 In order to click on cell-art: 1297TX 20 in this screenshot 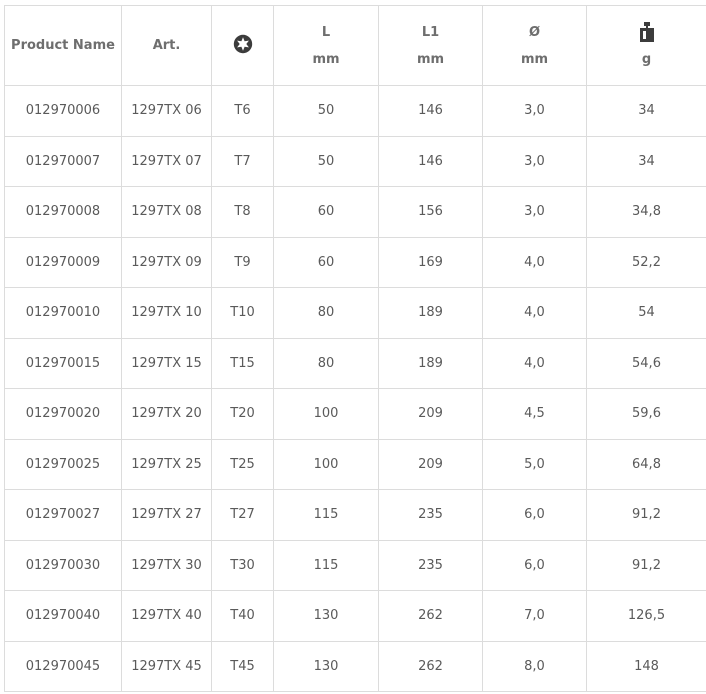, I will do `click(166, 414)`.